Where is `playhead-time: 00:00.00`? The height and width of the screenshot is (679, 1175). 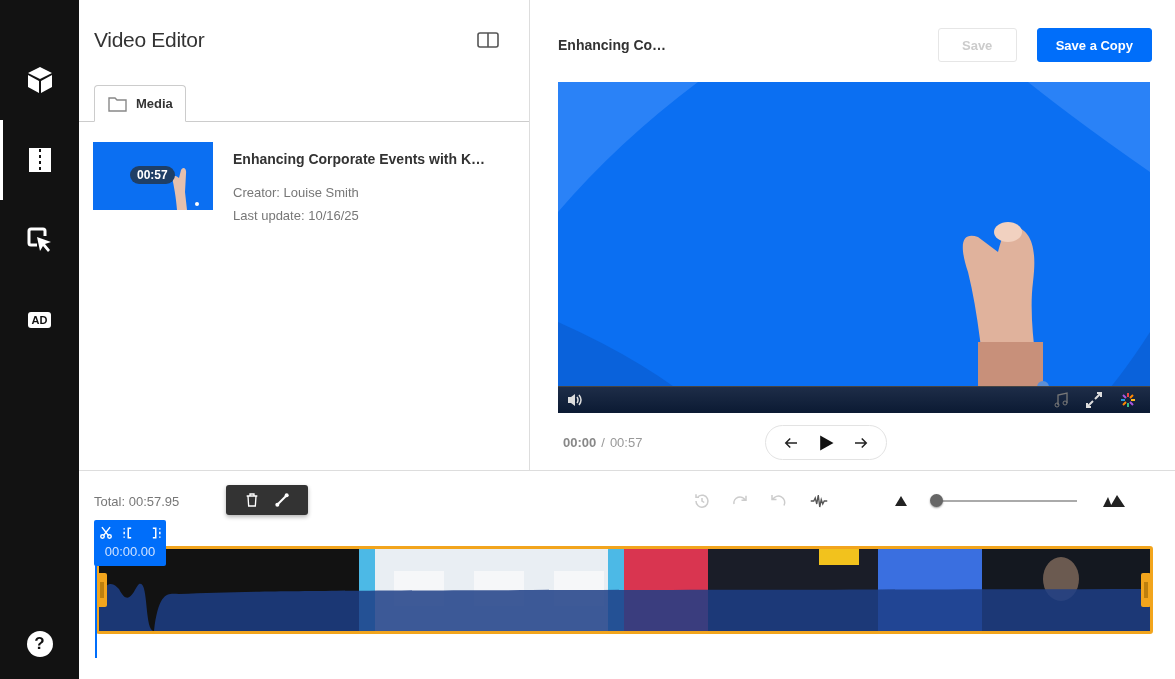
playhead-time: 00:00.00 is located at coordinates (130, 551).